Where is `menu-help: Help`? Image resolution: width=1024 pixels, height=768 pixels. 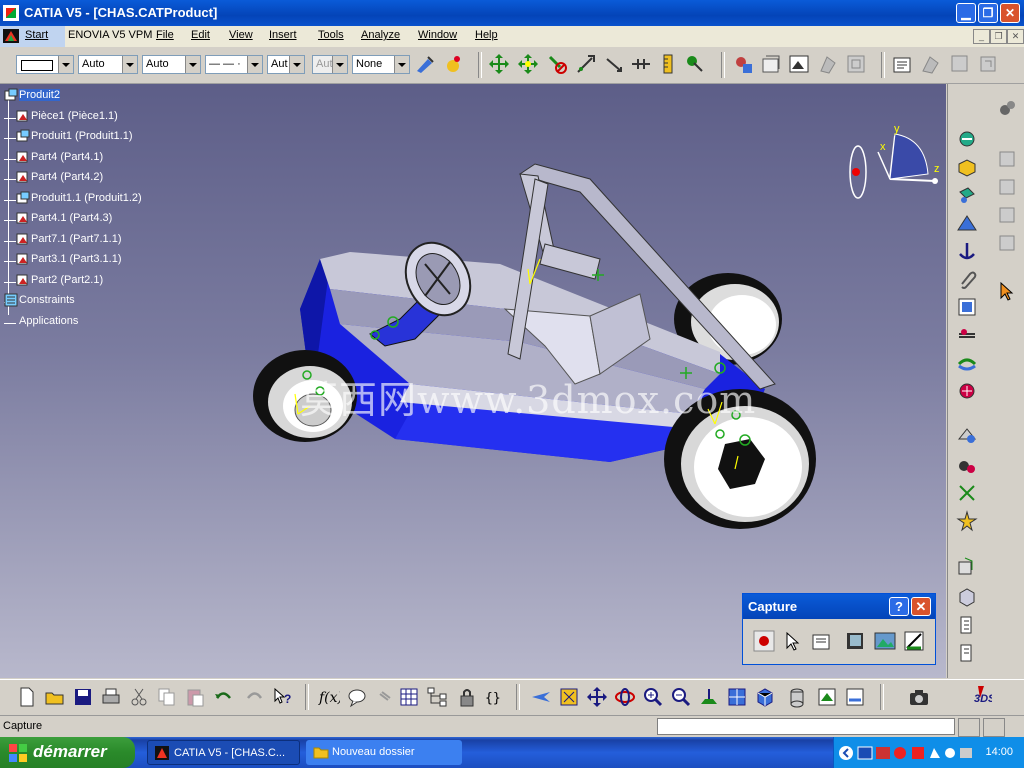
menu-help: Help is located at coordinates (486, 35).